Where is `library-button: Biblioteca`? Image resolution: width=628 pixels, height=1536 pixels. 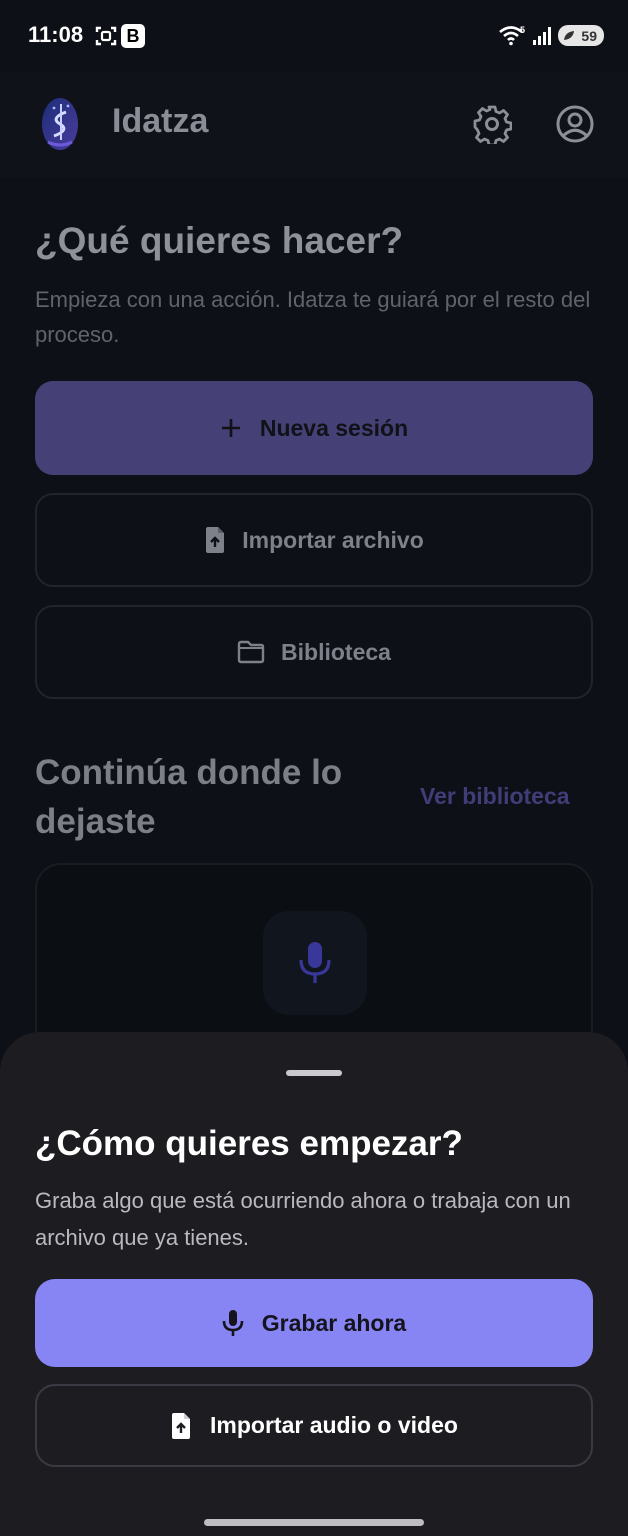 library-button: Biblioteca is located at coordinates (314, 652).